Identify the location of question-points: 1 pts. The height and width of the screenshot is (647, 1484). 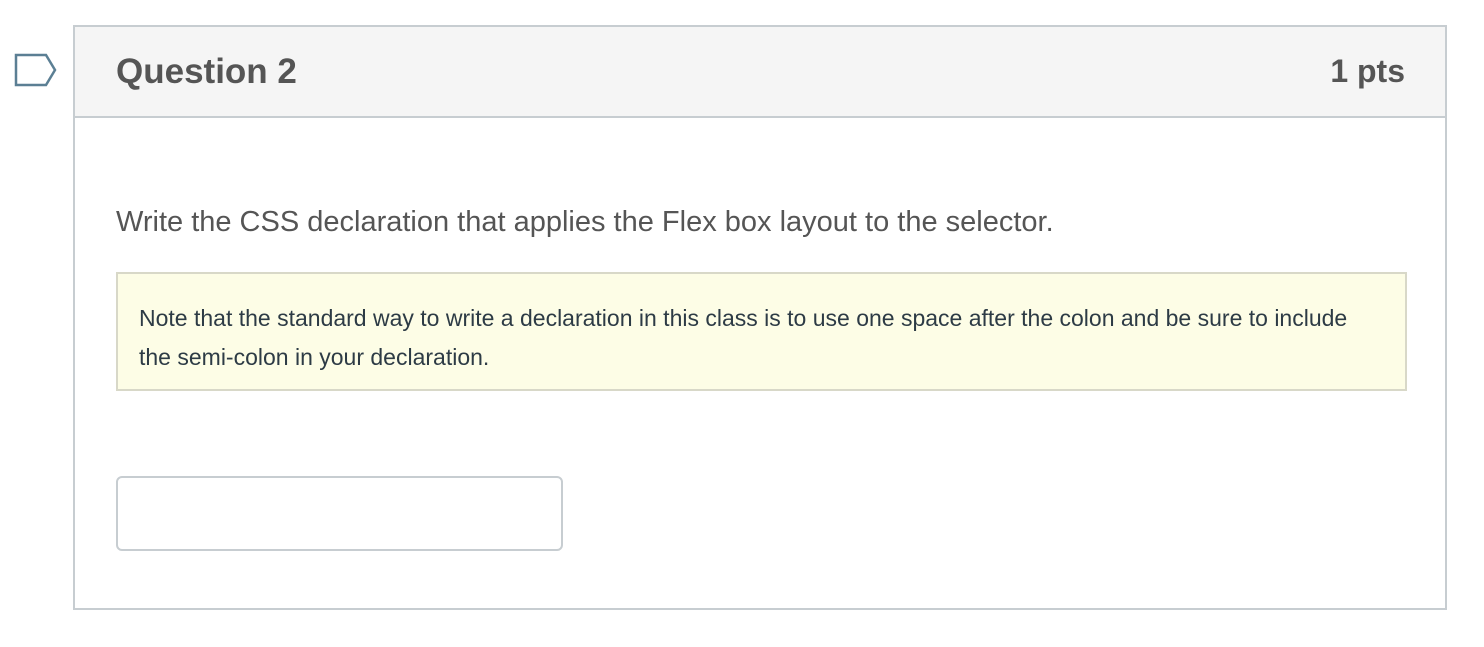
(1367, 71).